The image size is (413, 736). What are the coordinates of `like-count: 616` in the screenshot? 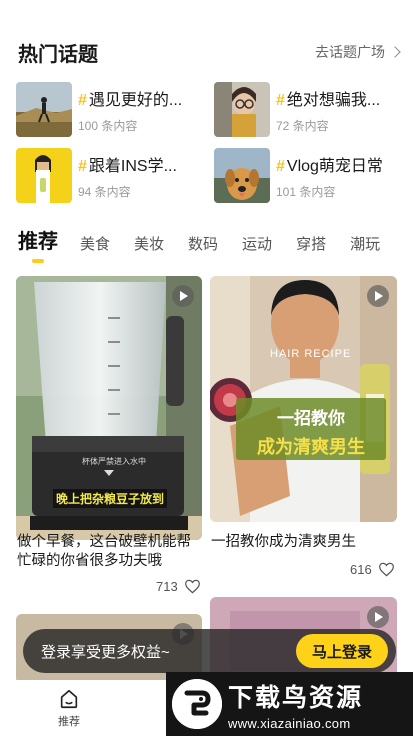 It's located at (372, 569).